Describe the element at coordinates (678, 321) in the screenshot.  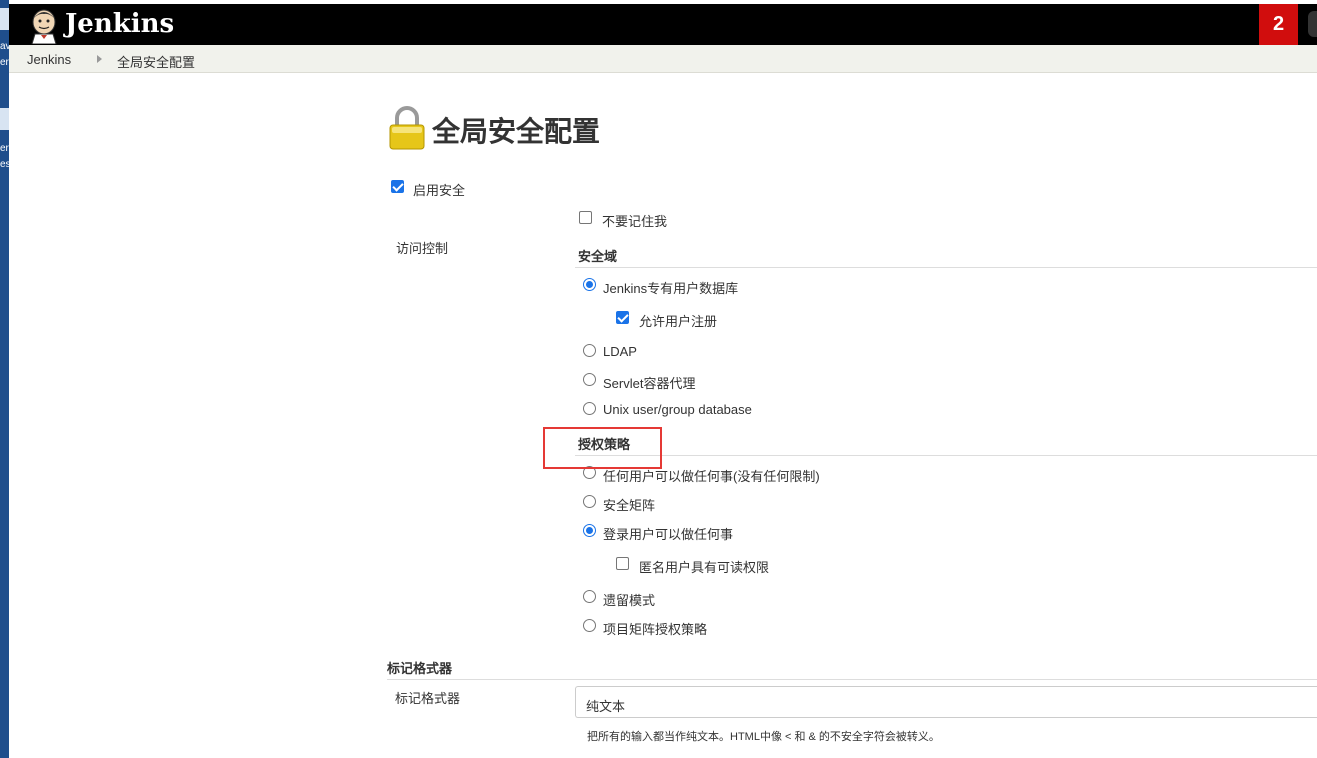
I see `allow-signup-label: 允许用户注册` at that location.